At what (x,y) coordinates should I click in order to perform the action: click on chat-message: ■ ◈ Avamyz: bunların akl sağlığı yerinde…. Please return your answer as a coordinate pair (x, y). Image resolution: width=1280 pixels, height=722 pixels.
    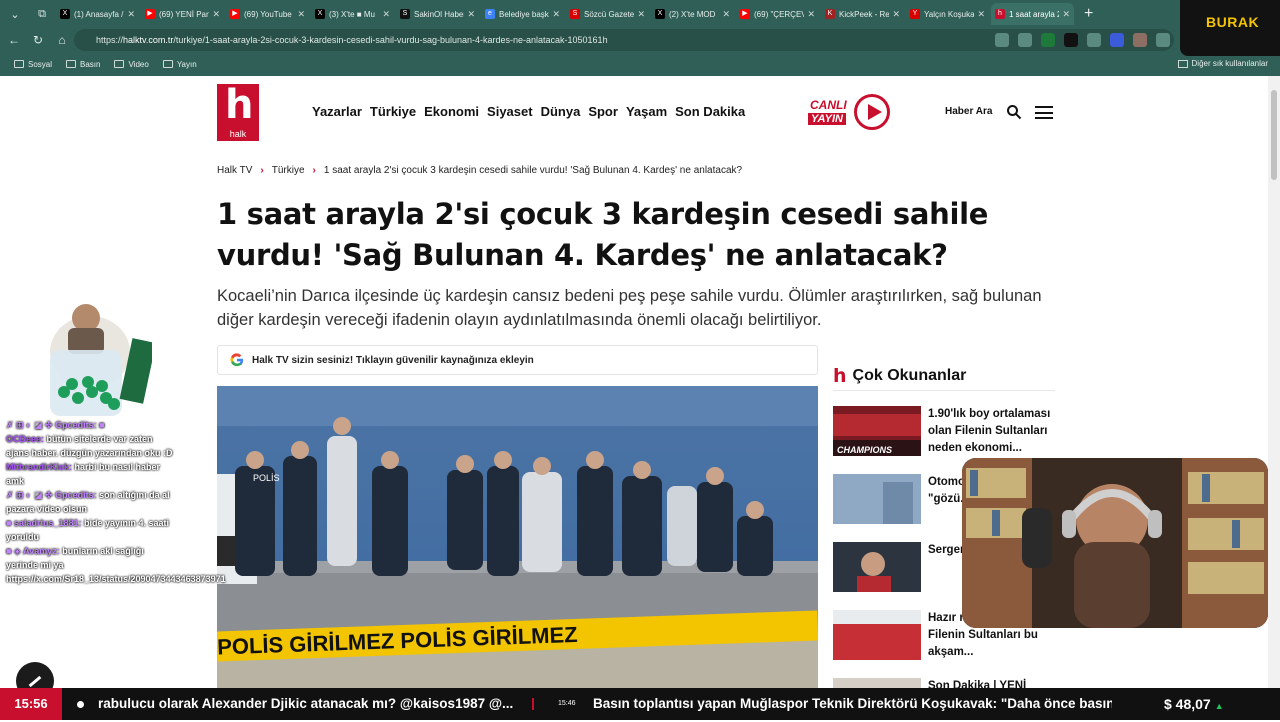
    Looking at the image, I should click on (116, 565).